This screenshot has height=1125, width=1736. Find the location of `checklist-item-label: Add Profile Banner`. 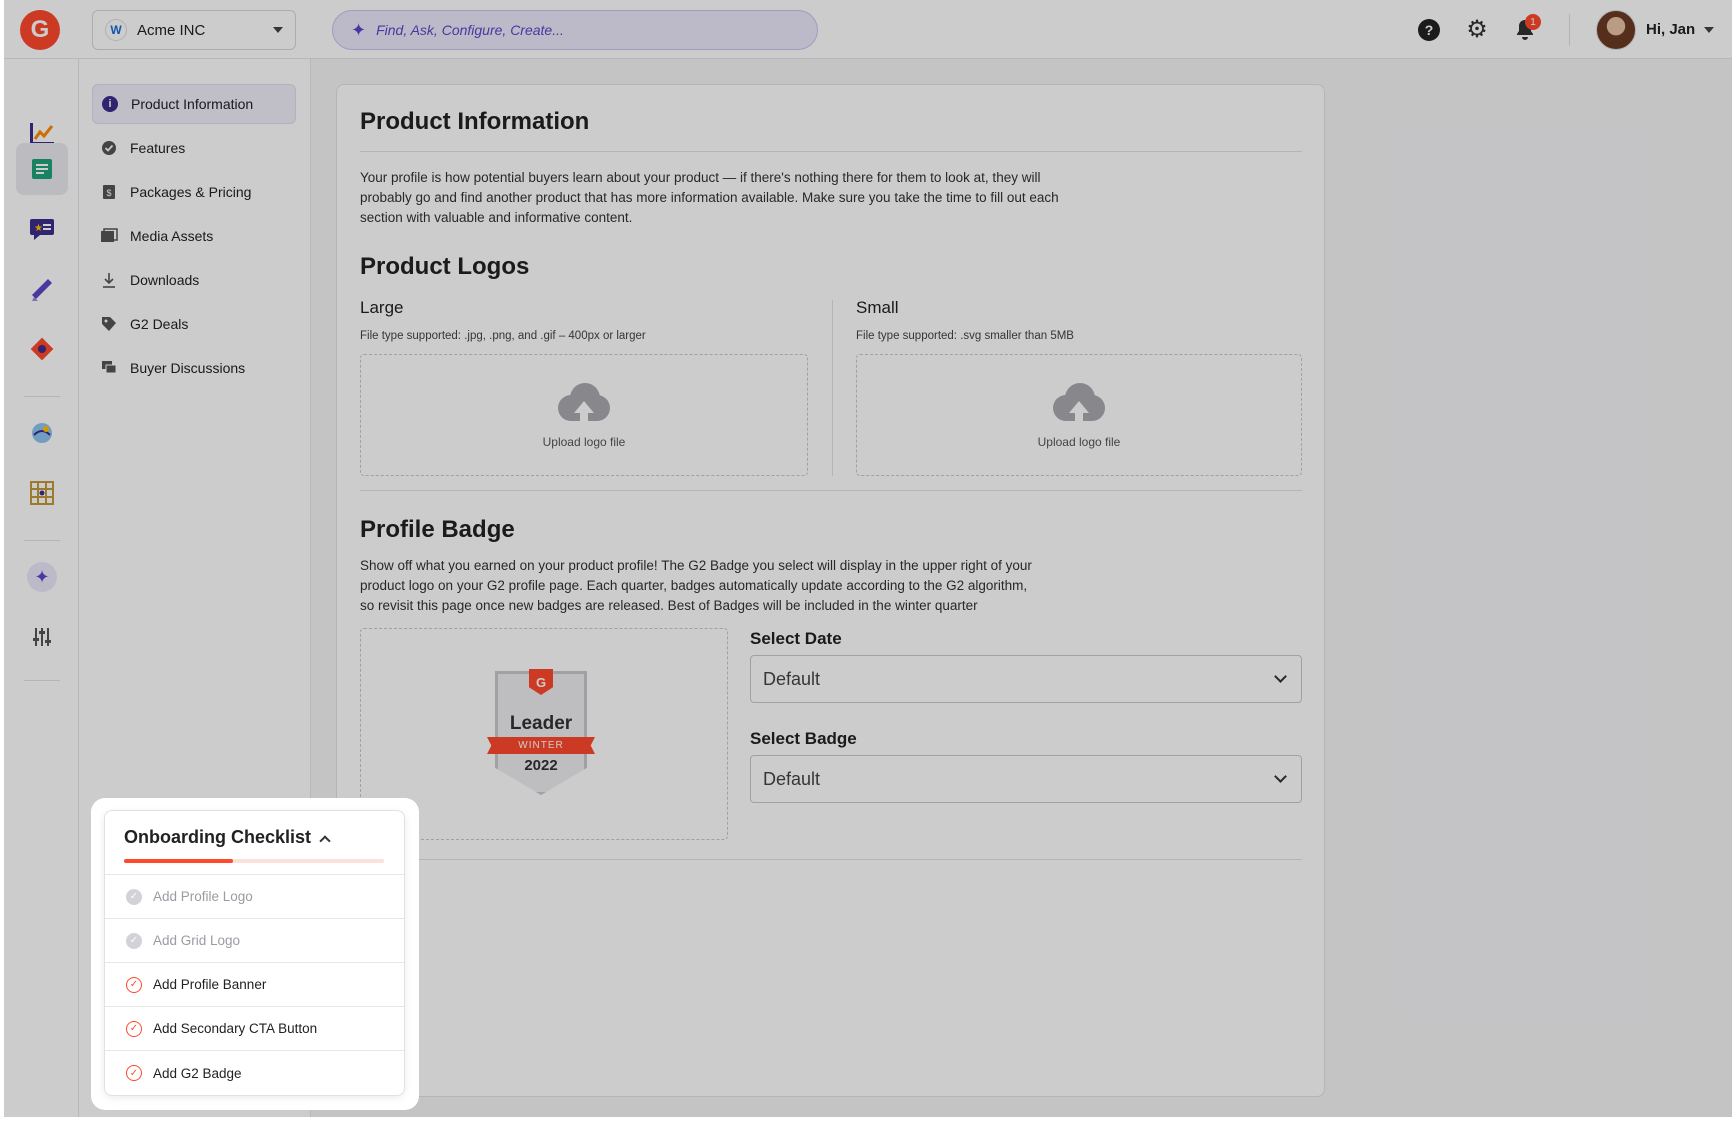

checklist-item-label: Add Profile Banner is located at coordinates (210, 984).